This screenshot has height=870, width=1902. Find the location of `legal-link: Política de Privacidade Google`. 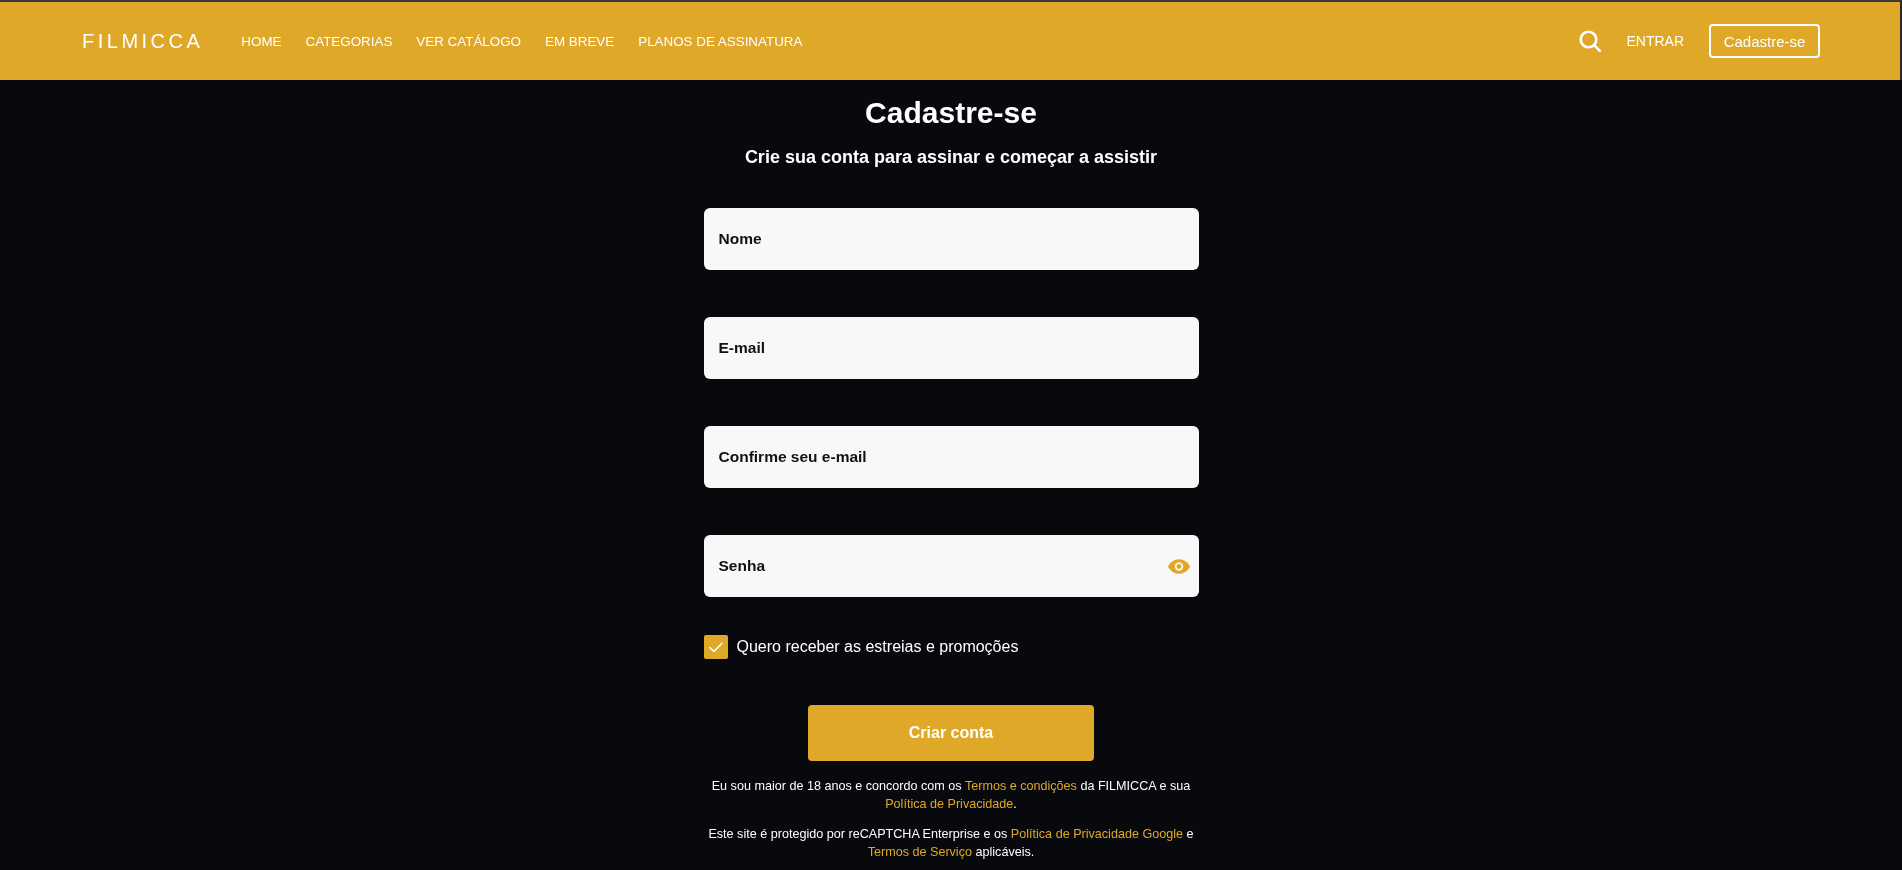

legal-link: Política de Privacidade Google is located at coordinates (1097, 834).